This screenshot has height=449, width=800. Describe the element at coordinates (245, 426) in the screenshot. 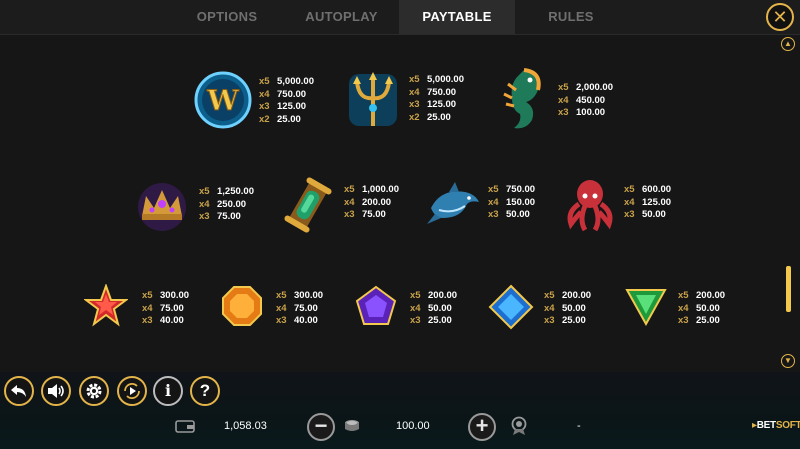

I see `balance-value: 1,058.03` at that location.